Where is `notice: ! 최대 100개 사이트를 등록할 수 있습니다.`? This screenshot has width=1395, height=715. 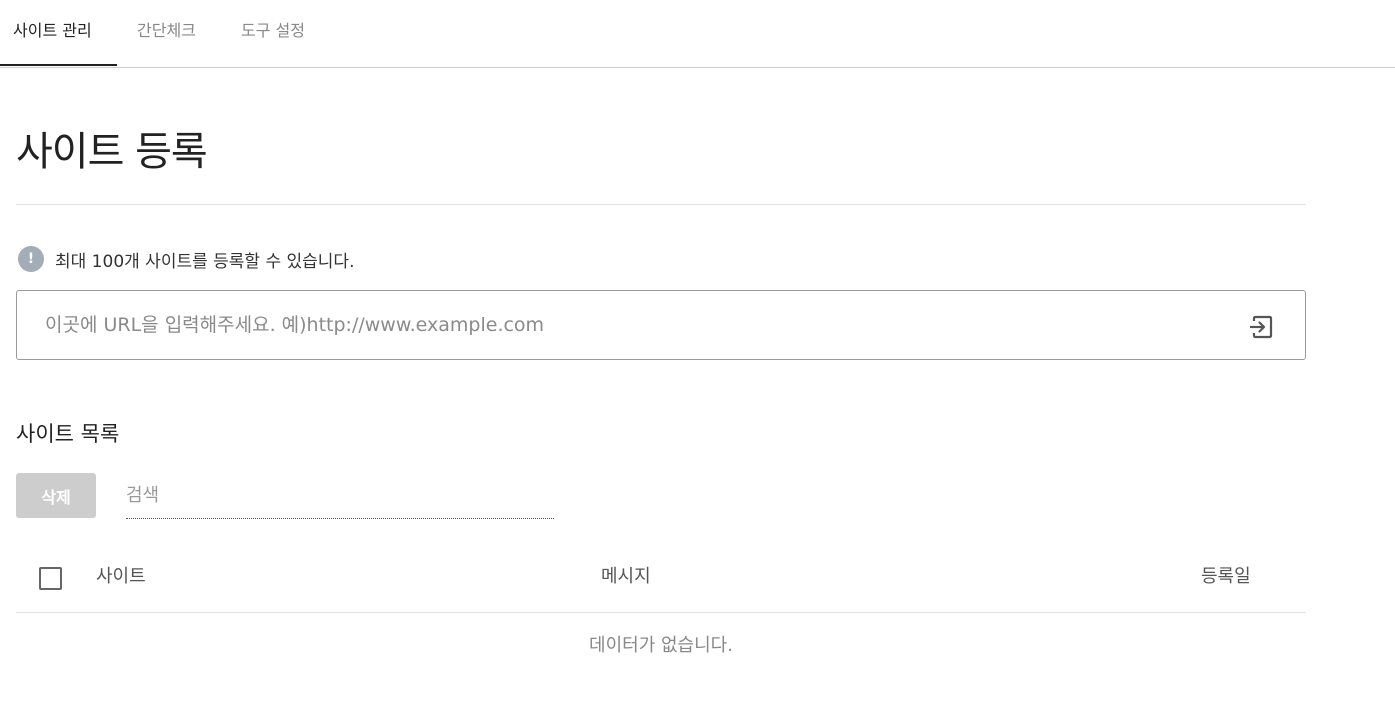
notice: ! 최대 100개 사이트를 등록할 수 있습니다. is located at coordinates (186, 259).